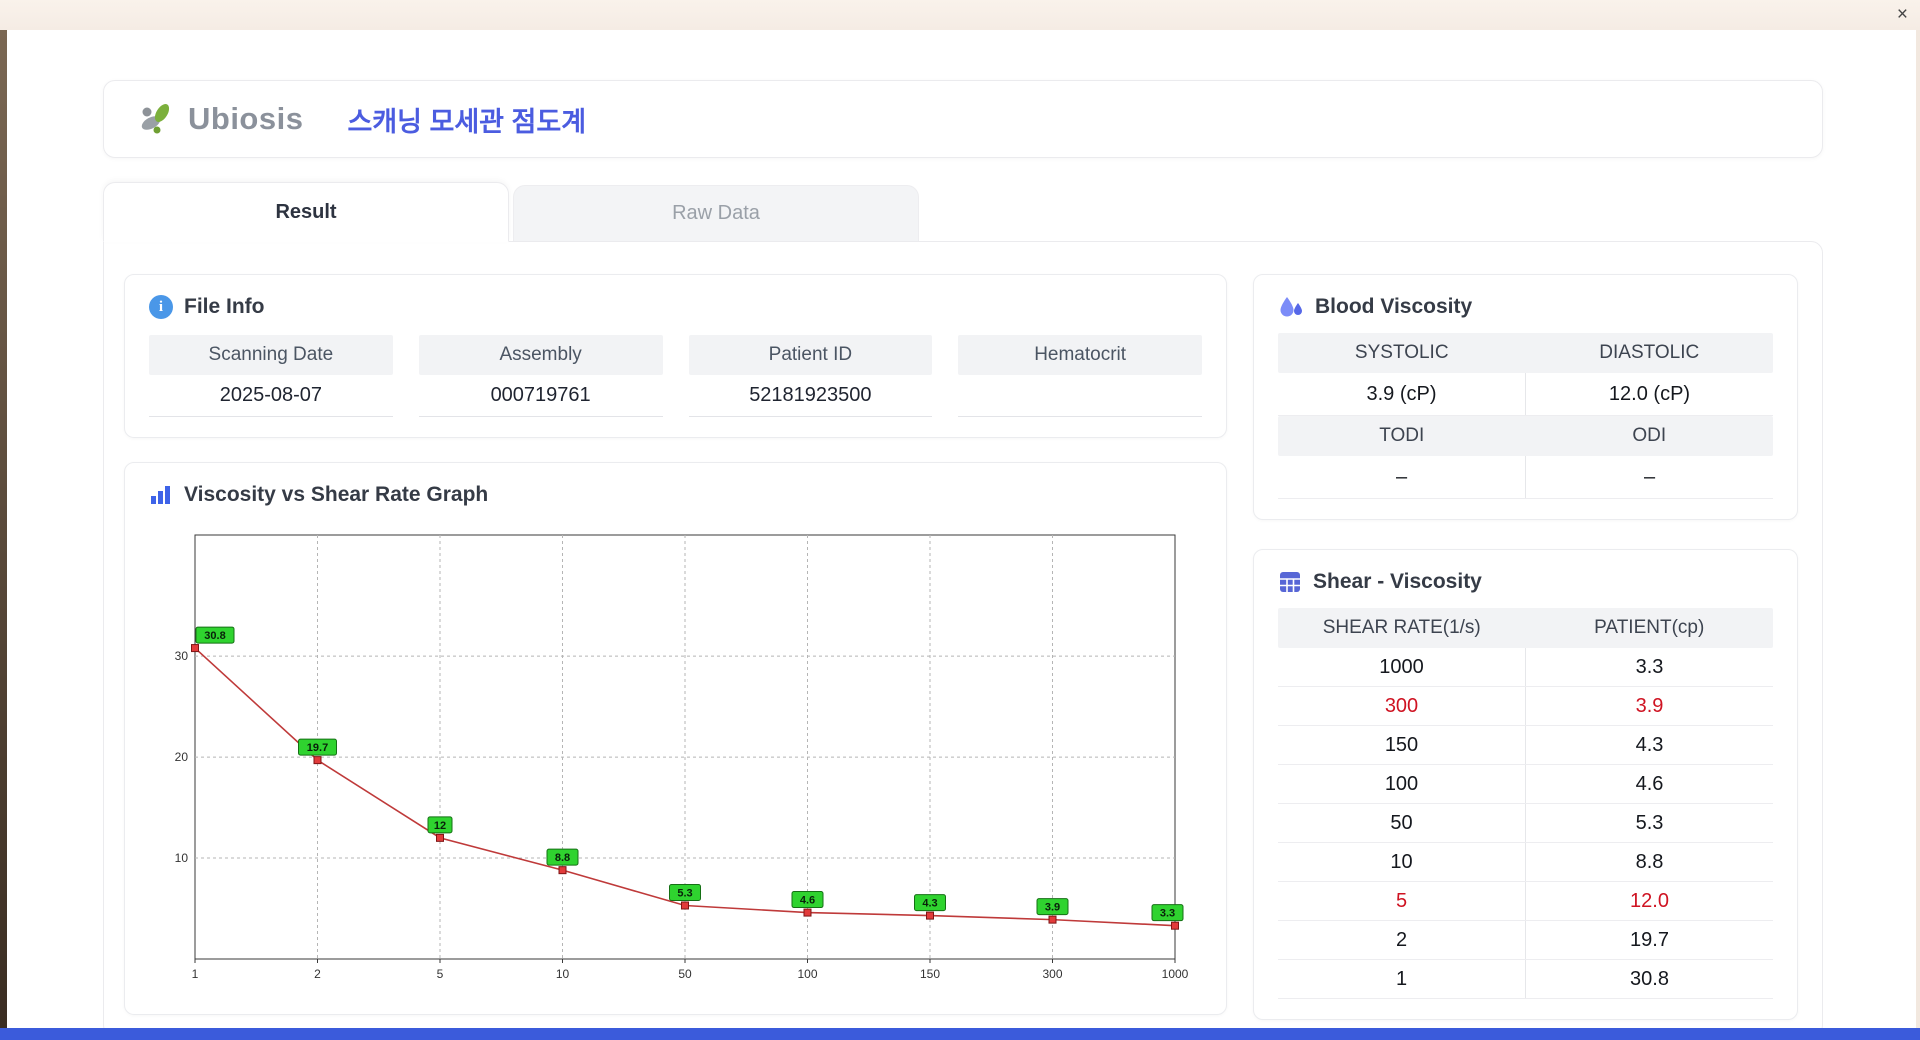 The image size is (1920, 1040). Describe the element at coordinates (155, 119) in the screenshot. I see `logo-leaf-icon` at that location.